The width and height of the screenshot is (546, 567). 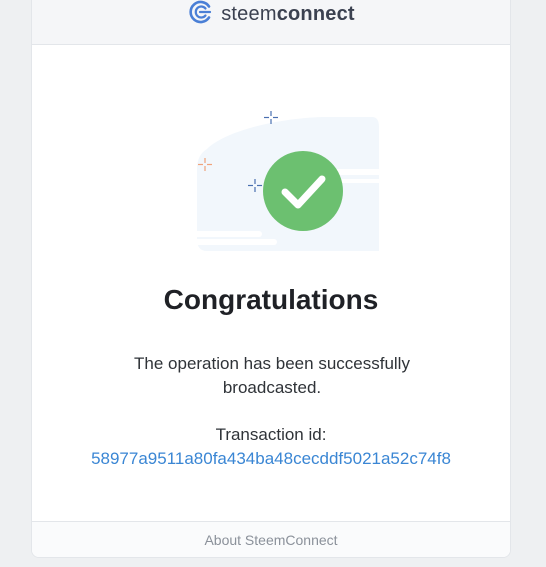 I want to click on footer: About SteemConnect, so click(x=271, y=539).